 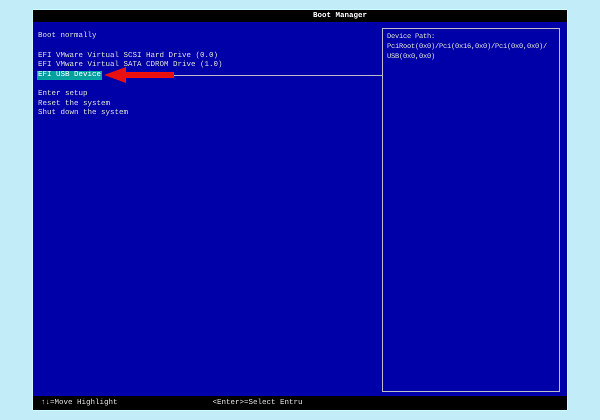 What do you see at coordinates (139, 75) in the screenshot?
I see `arrow-icon` at bounding box center [139, 75].